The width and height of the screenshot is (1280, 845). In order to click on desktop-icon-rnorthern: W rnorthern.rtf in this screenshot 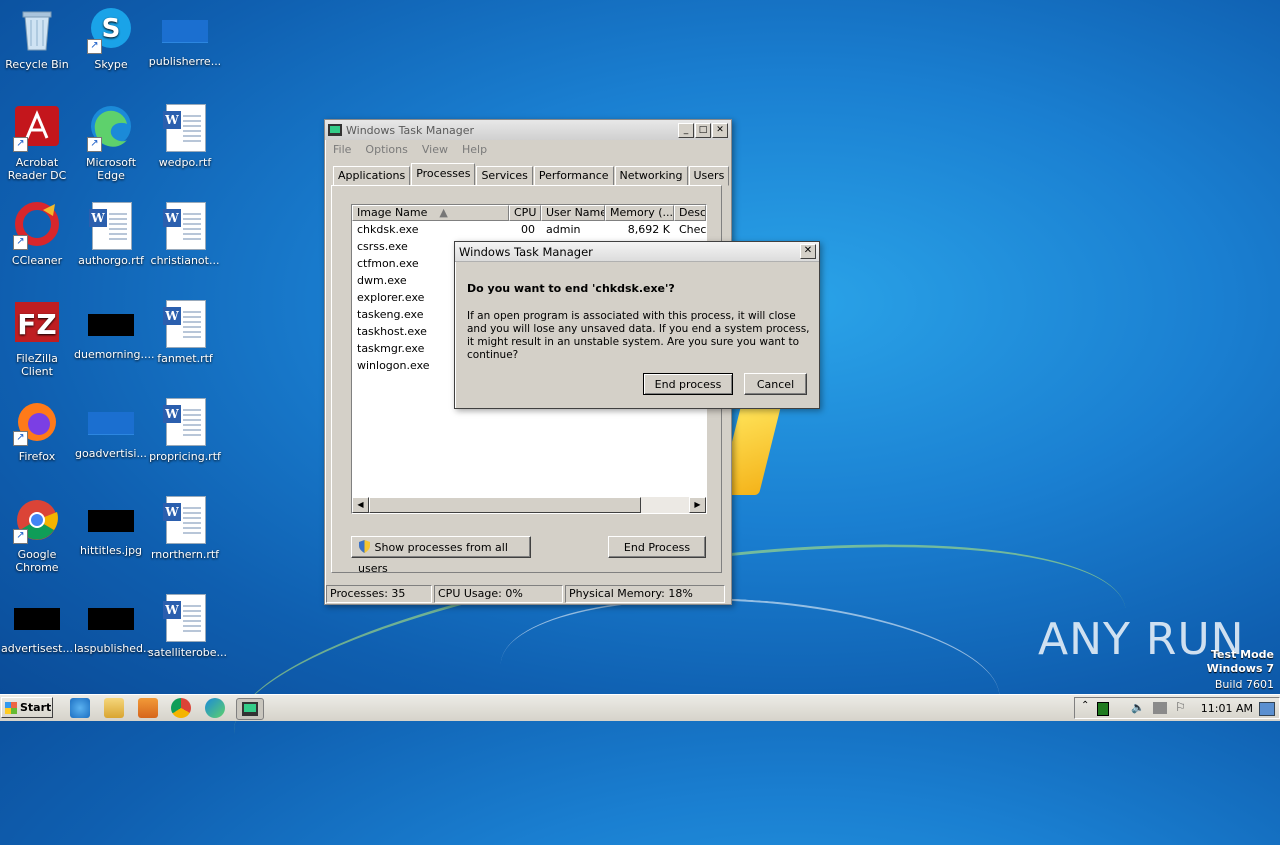, I will do `click(185, 528)`.